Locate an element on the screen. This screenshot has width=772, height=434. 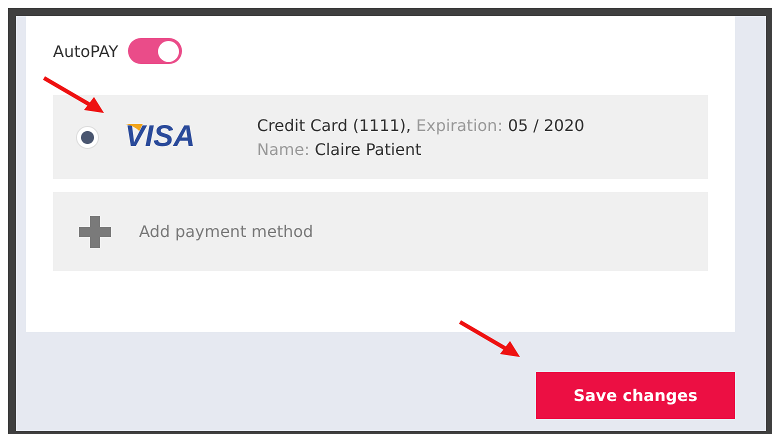
cardholder-name: Name: Claire Patient is located at coordinates (339, 149).